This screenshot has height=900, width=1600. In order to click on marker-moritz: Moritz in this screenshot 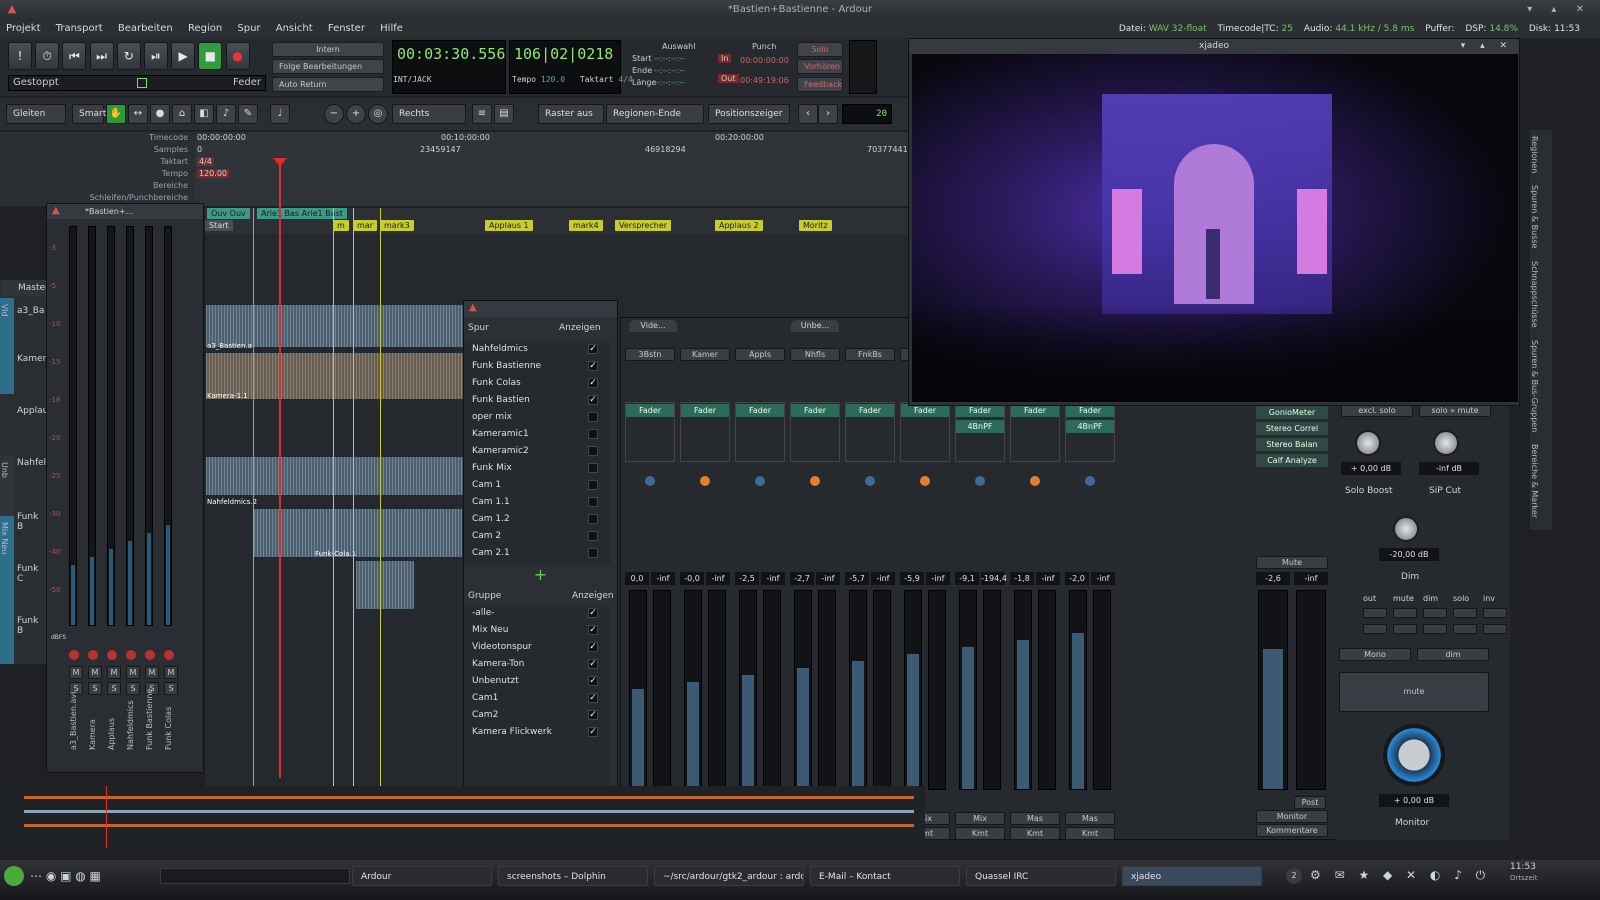, I will do `click(815, 225)`.